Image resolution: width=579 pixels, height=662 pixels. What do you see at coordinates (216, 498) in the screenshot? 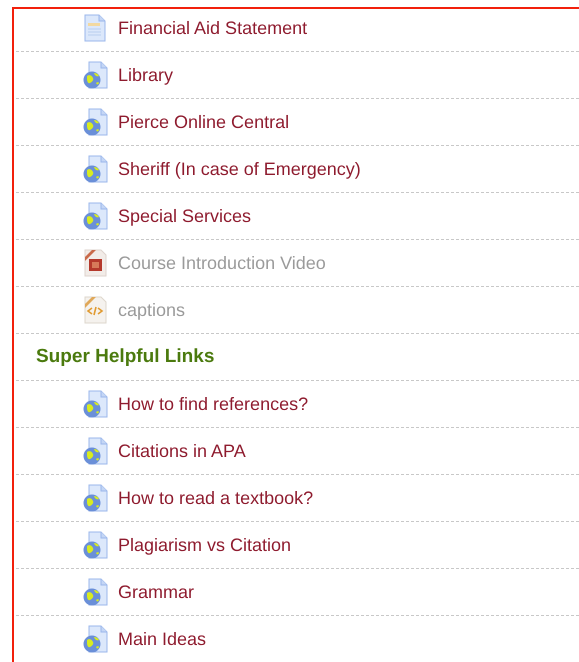
I see `activity-link: How to read a textbook?` at bounding box center [216, 498].